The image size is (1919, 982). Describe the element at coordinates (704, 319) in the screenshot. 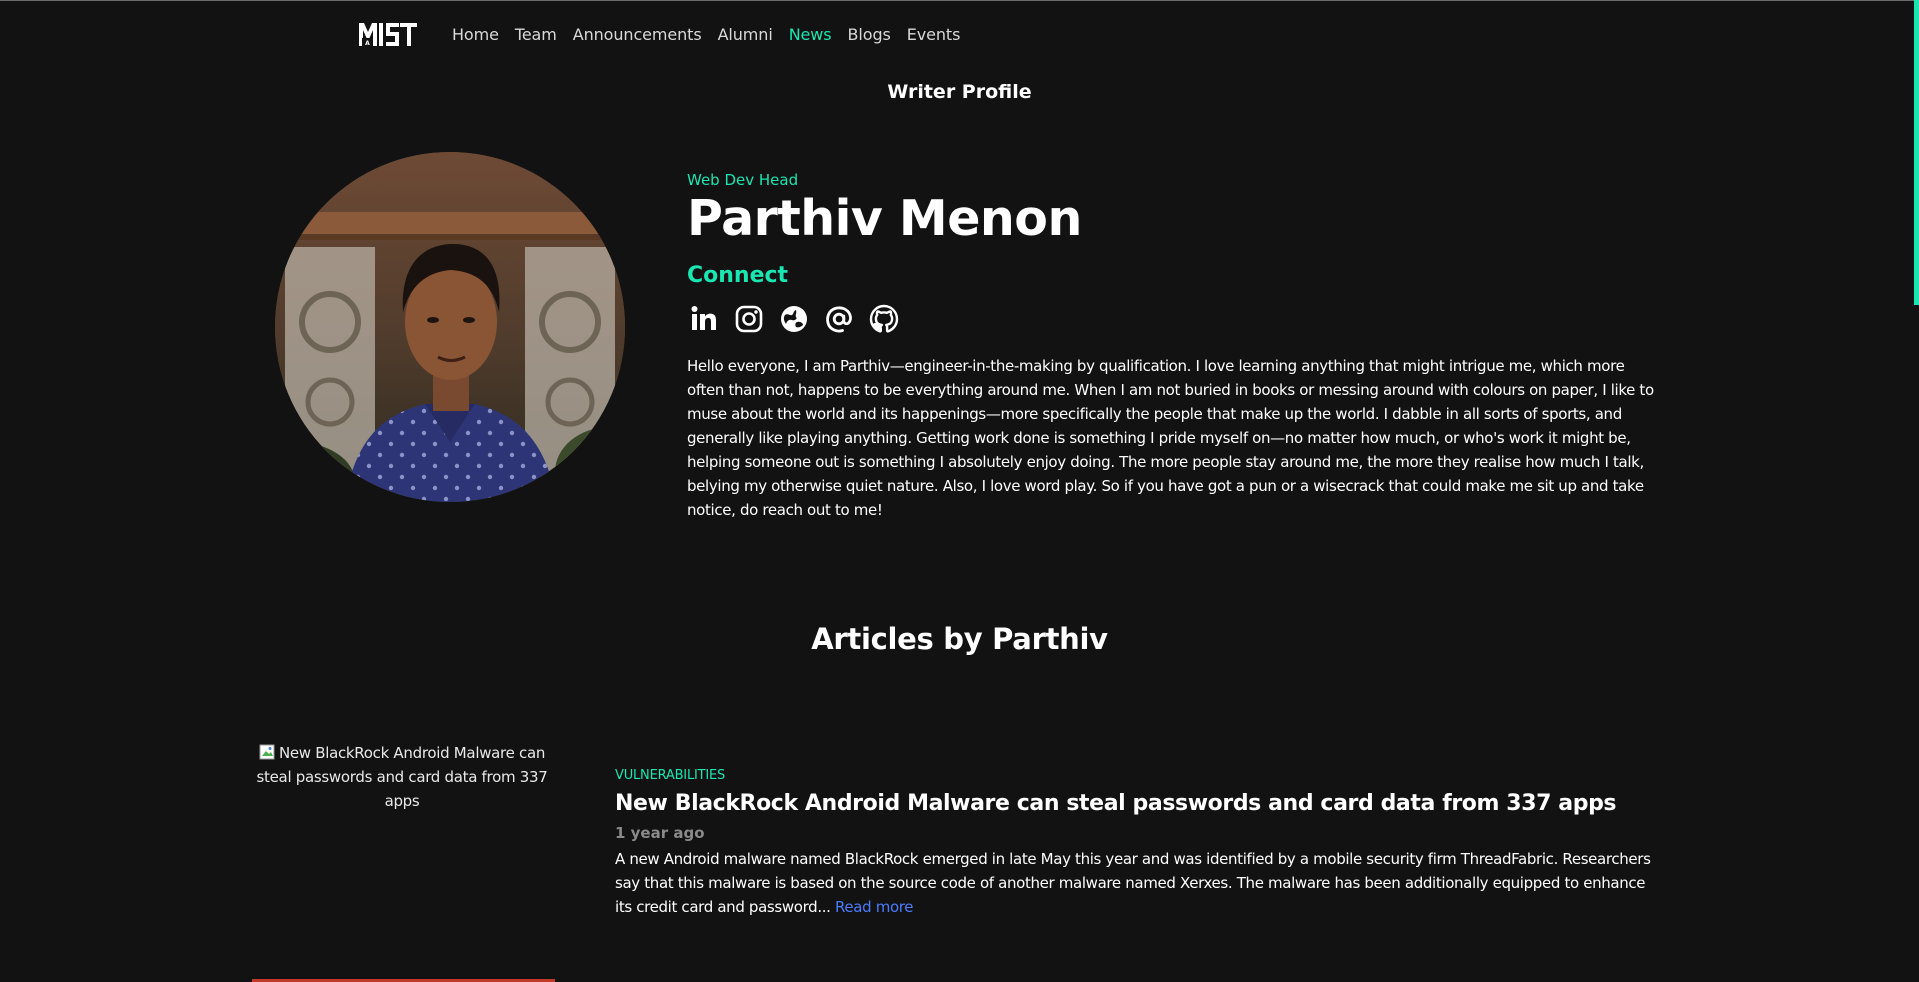

I see `linkedin-icon` at that location.